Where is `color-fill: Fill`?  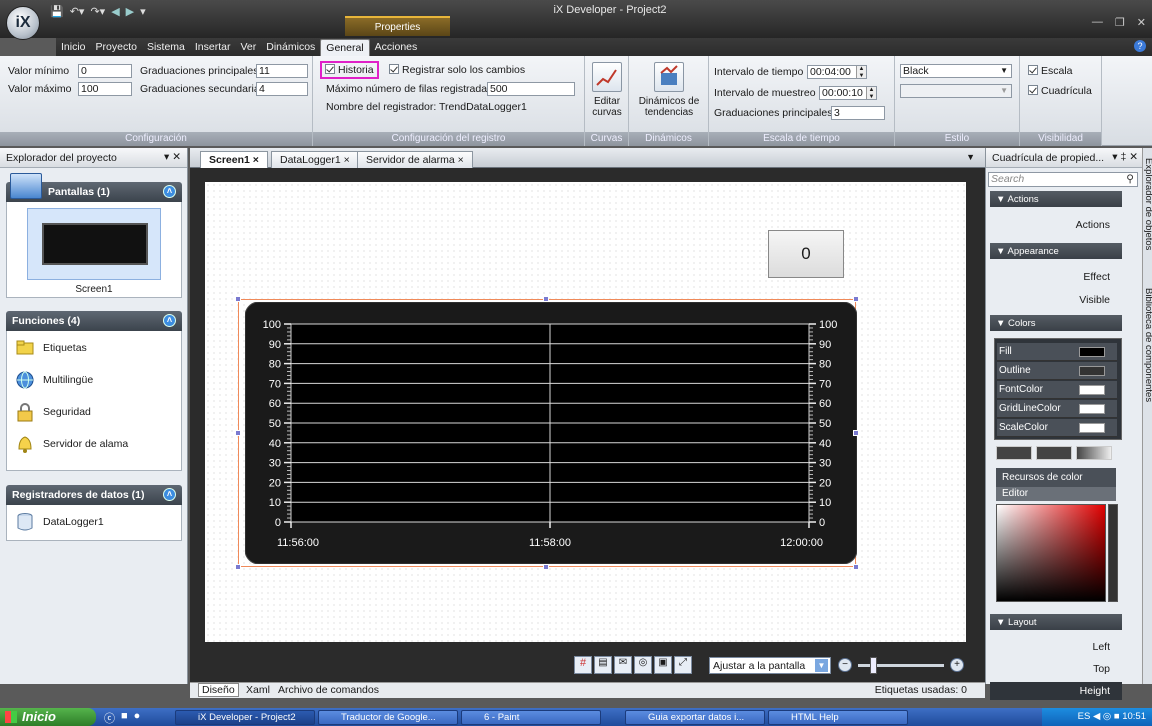
color-fill: Fill is located at coordinates (1057, 352).